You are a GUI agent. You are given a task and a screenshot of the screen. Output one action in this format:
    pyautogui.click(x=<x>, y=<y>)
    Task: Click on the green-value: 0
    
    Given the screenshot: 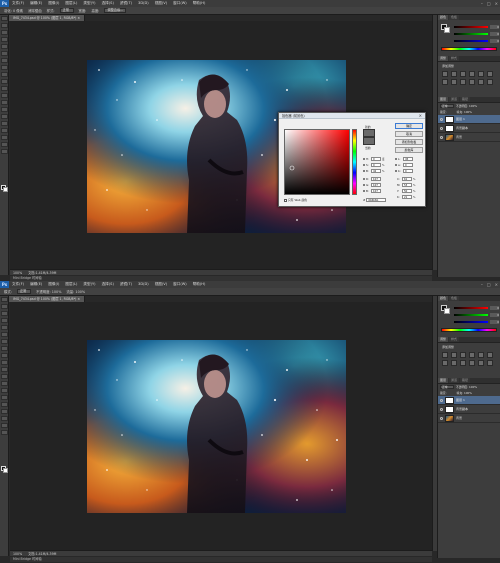 What is the action you would take?
    pyautogui.click(x=494, y=315)
    